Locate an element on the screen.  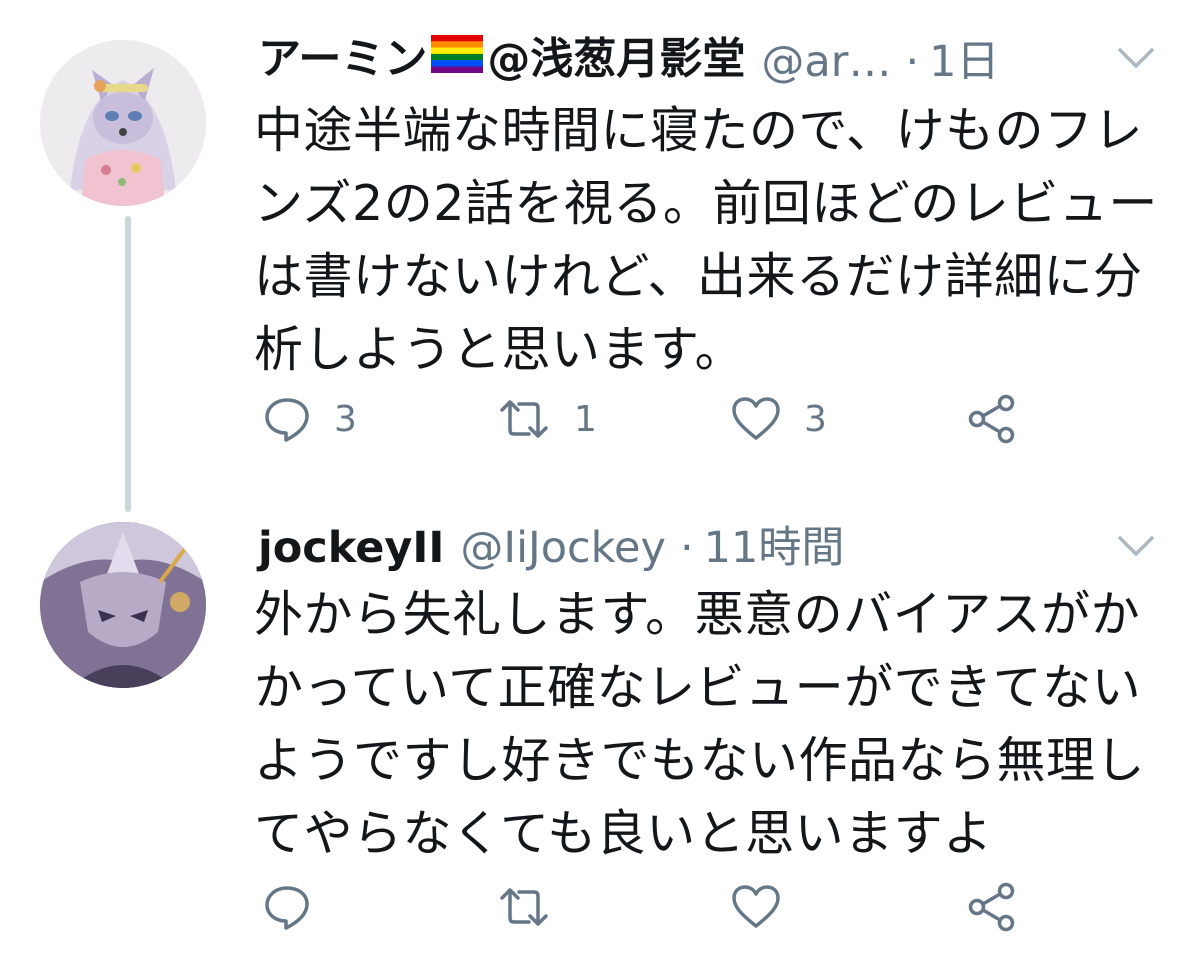
display-name: jockeyII is located at coordinates (351, 548).